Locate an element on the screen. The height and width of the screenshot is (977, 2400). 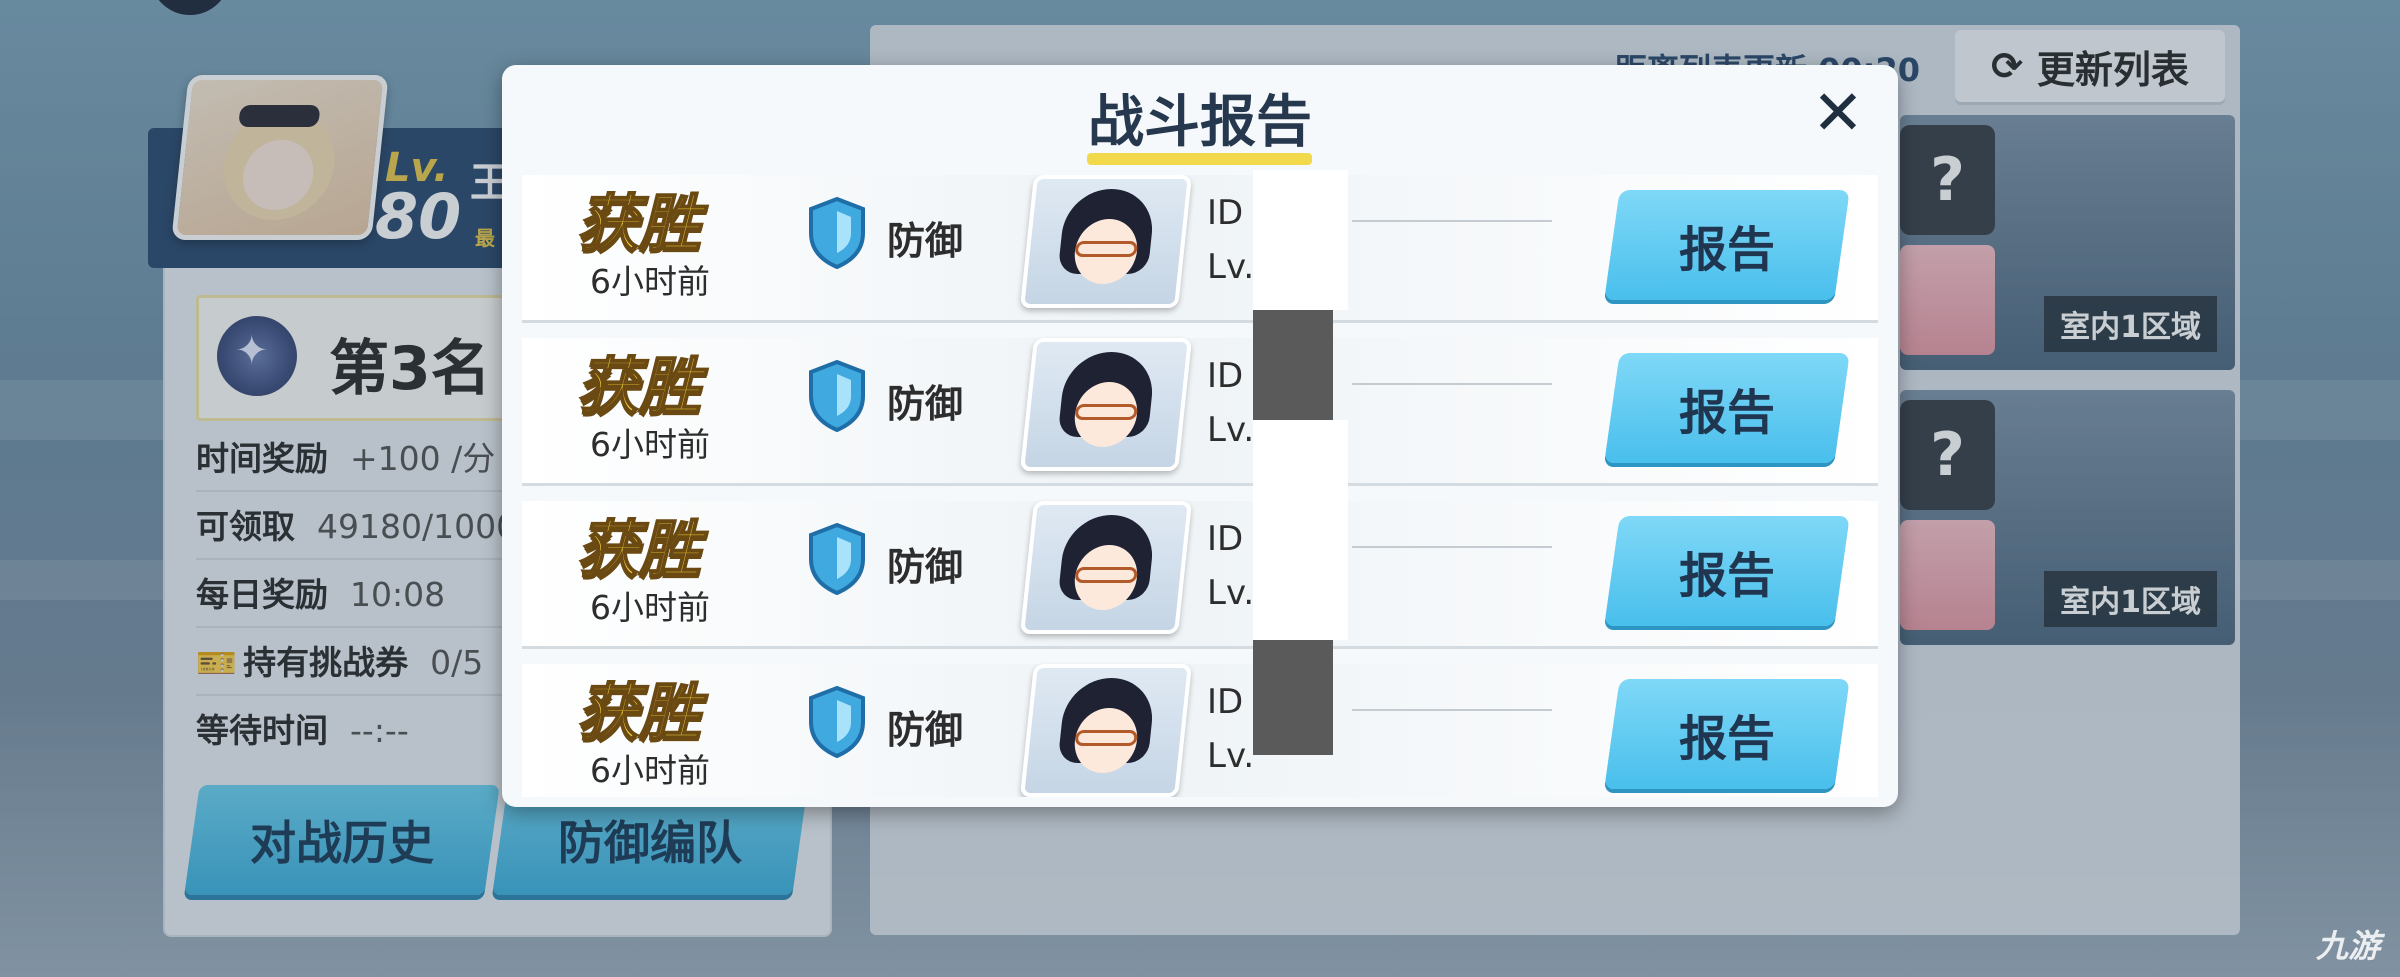
modal-title: 战斗报告 is located at coordinates (1200, 122).